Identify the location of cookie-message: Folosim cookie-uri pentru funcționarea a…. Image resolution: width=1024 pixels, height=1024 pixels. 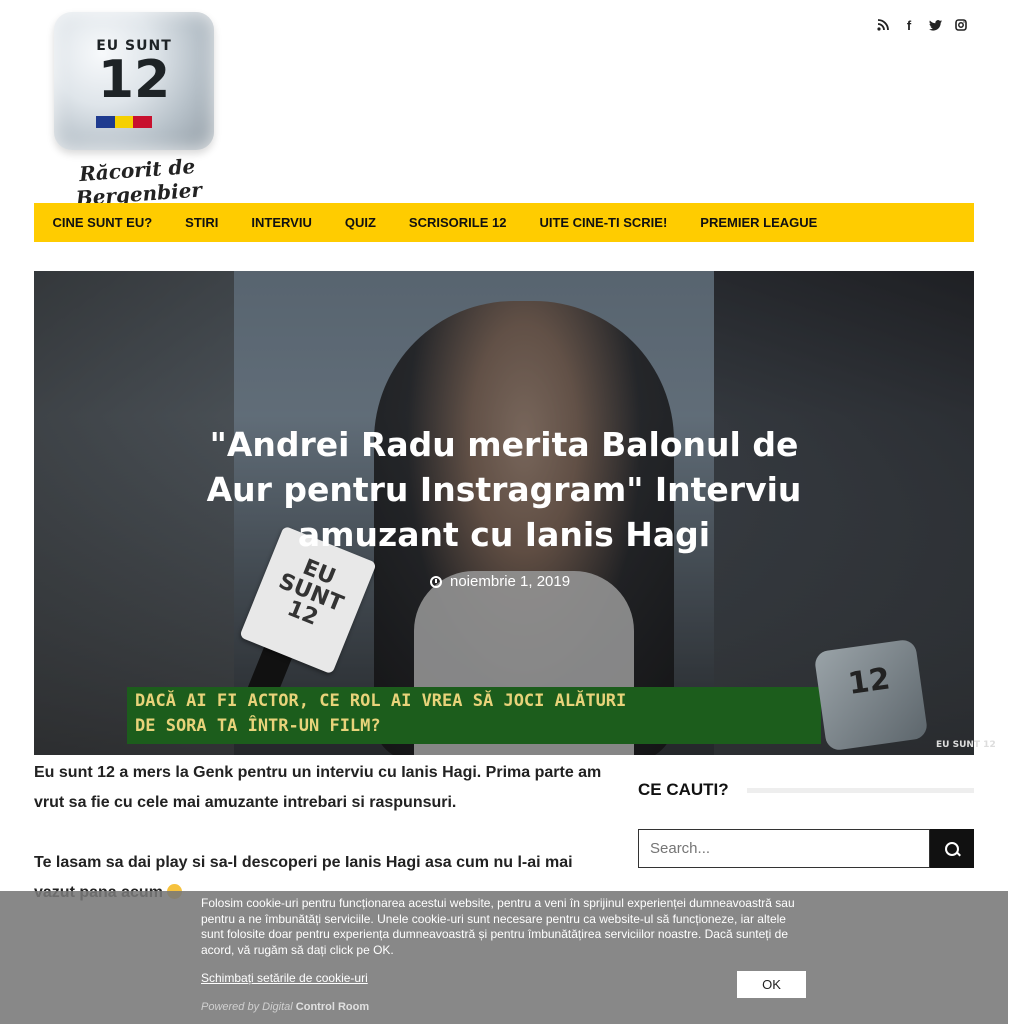
(498, 926).